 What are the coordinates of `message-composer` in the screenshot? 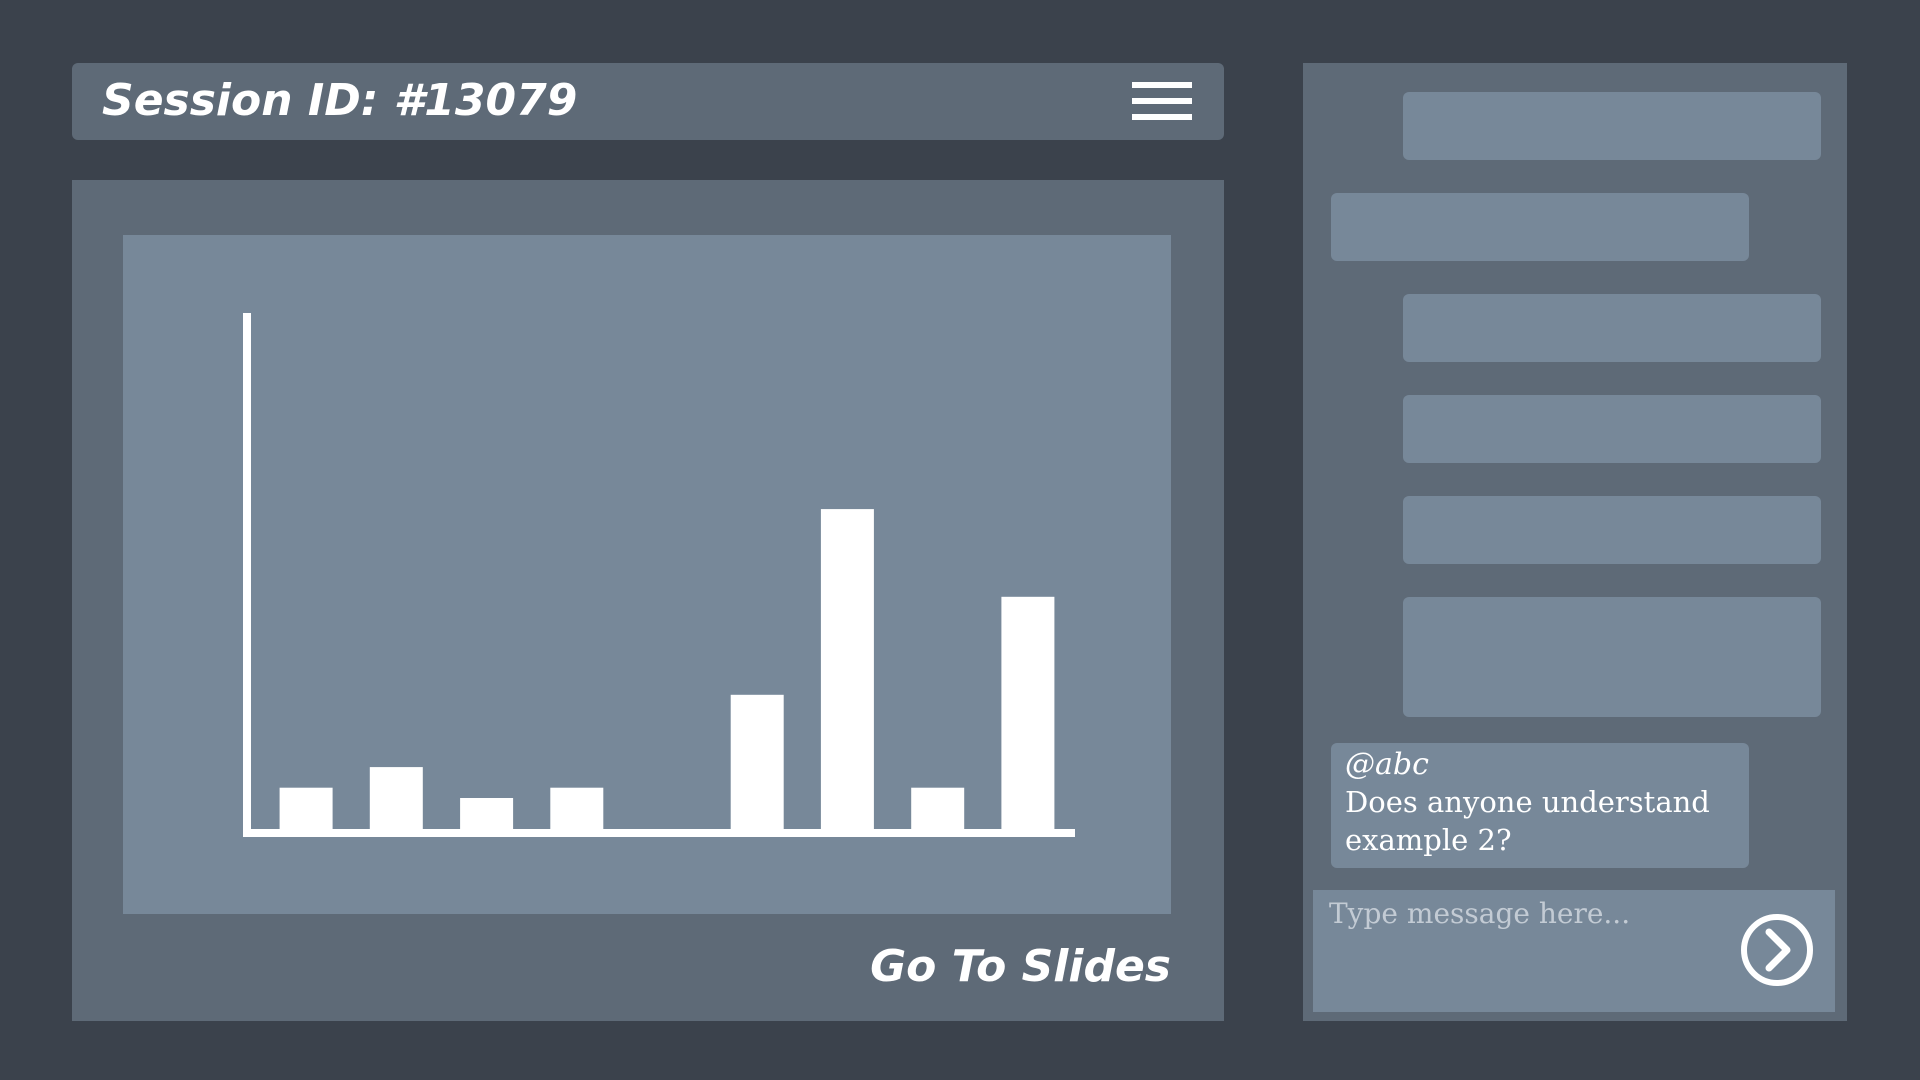 It's located at (1574, 951).